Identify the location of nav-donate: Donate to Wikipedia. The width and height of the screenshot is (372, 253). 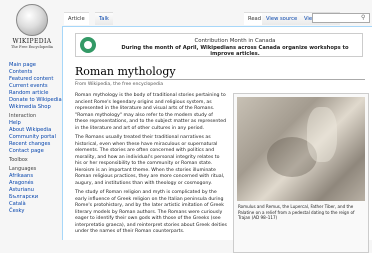
(36, 100).